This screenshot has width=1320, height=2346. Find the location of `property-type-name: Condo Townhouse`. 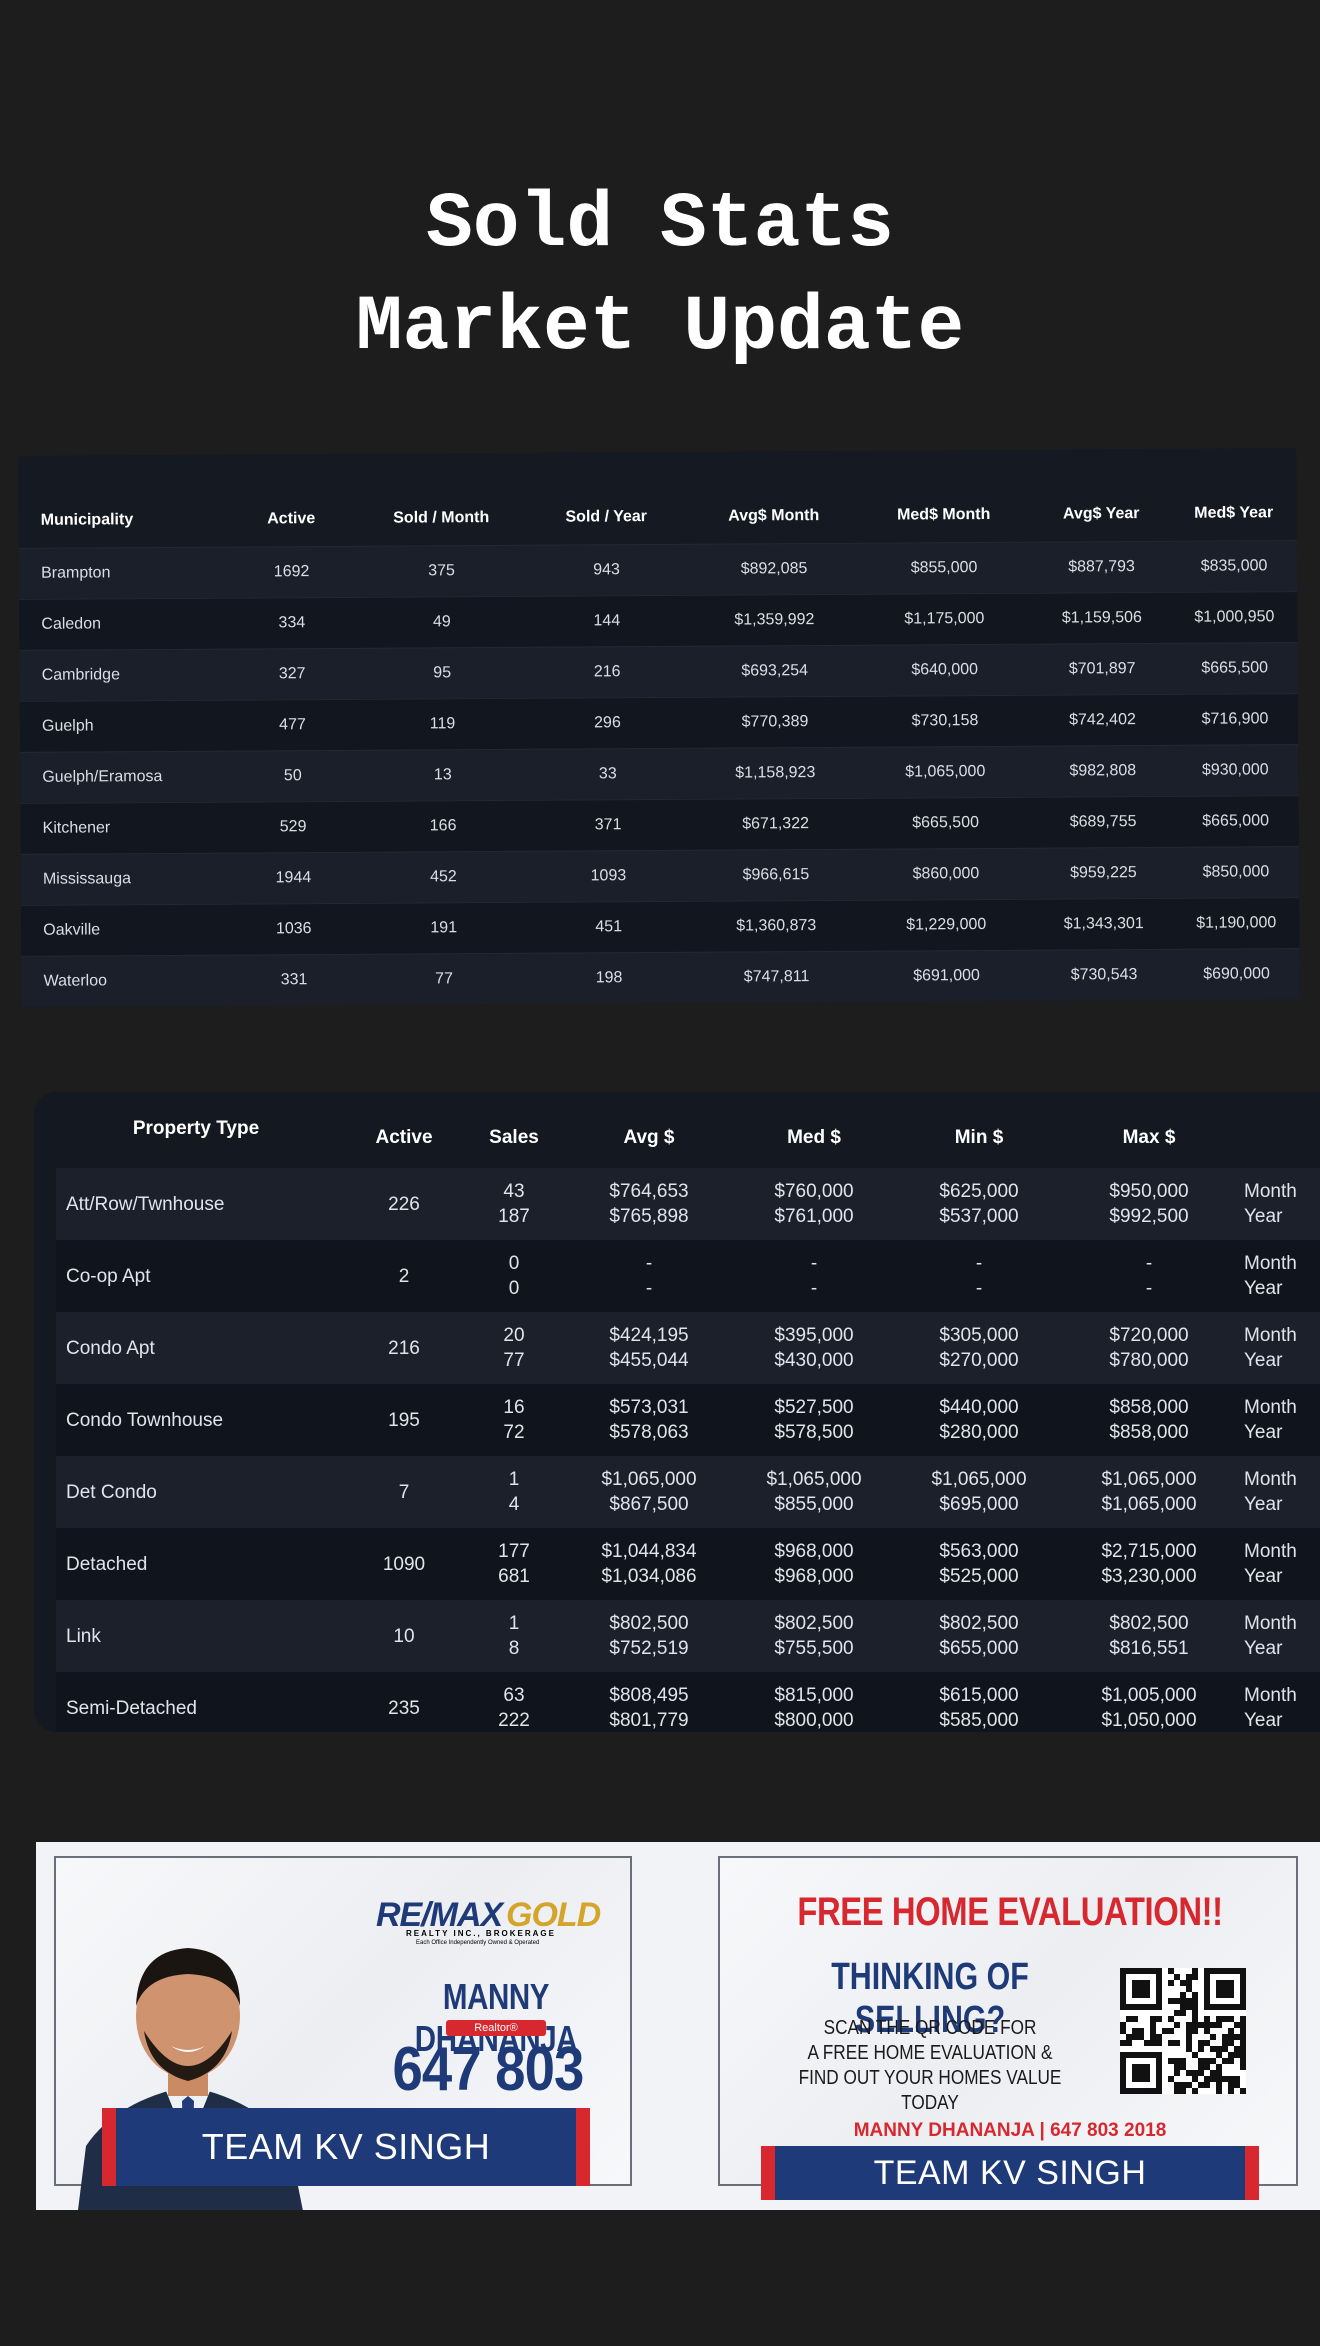

property-type-name: Condo Townhouse is located at coordinates (145, 1420).